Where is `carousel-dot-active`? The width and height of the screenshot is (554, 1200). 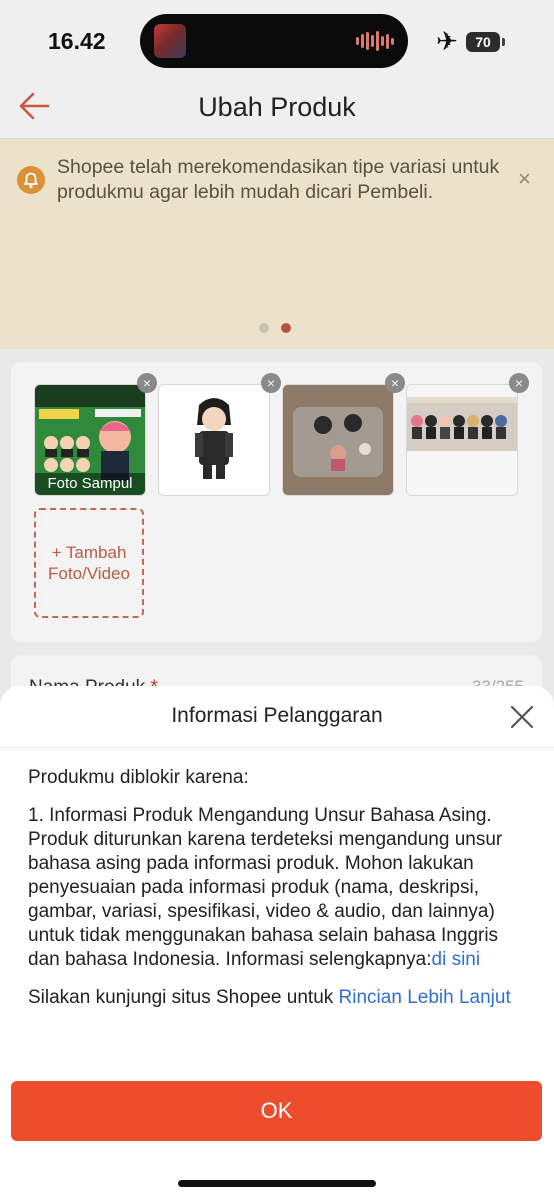
carousel-dot-active is located at coordinates (286, 328).